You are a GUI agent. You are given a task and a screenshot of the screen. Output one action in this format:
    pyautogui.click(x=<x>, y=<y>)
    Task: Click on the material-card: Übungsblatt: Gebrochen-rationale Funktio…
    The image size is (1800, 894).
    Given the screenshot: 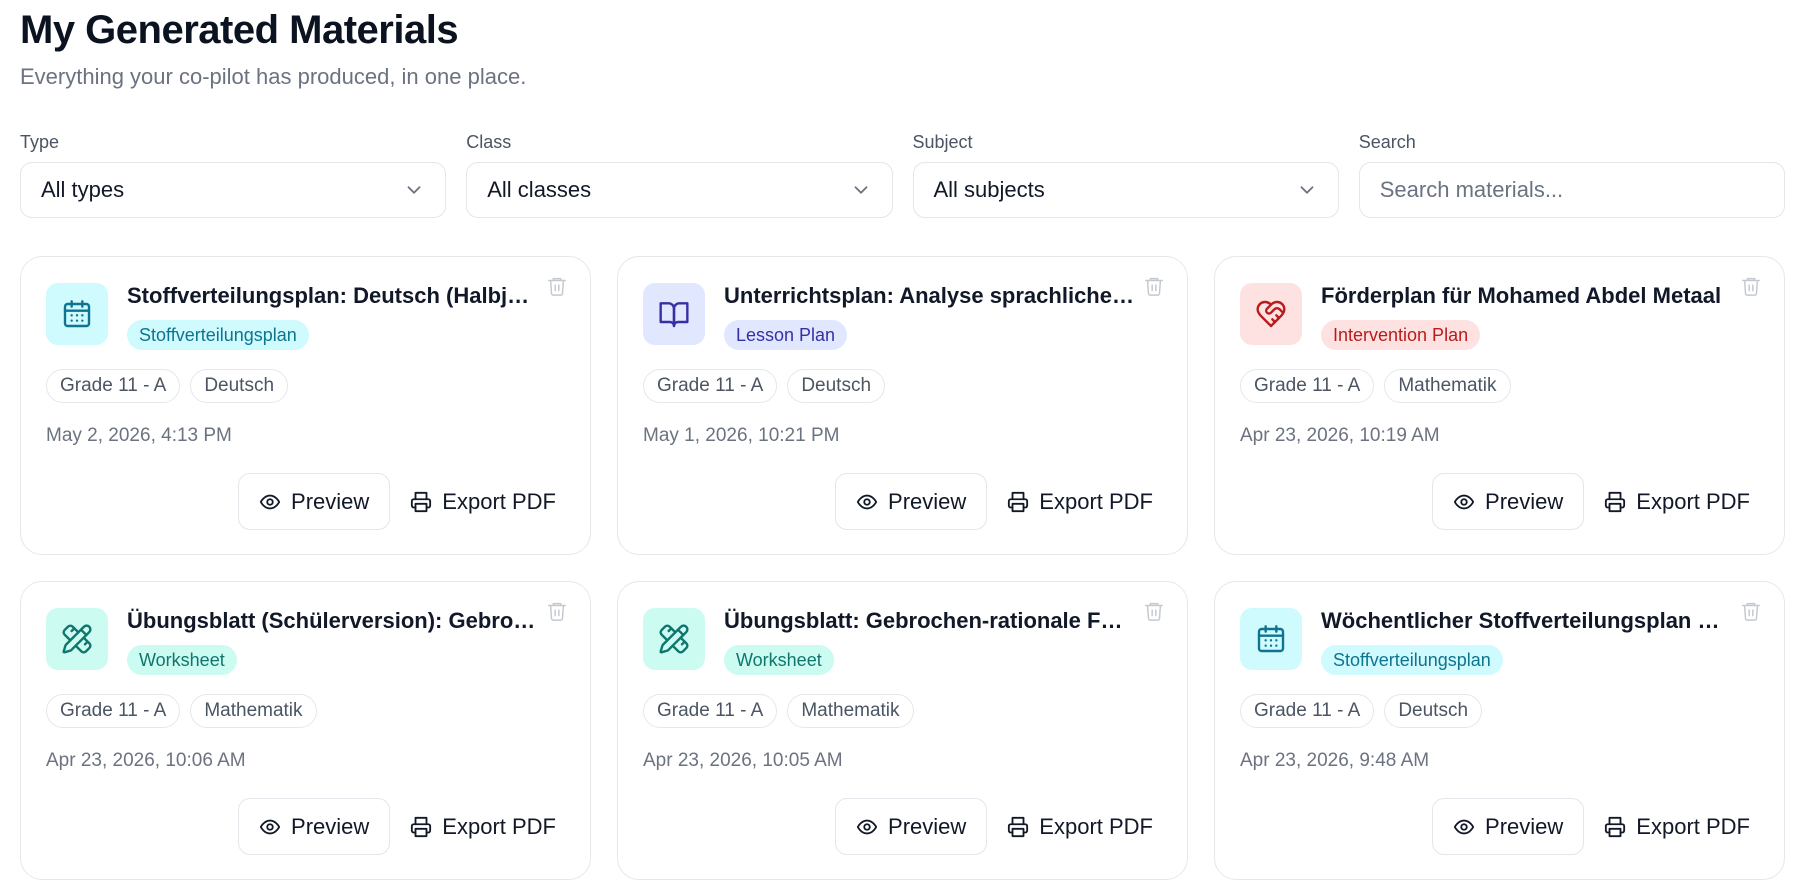 What is the action you would take?
    pyautogui.click(x=902, y=730)
    